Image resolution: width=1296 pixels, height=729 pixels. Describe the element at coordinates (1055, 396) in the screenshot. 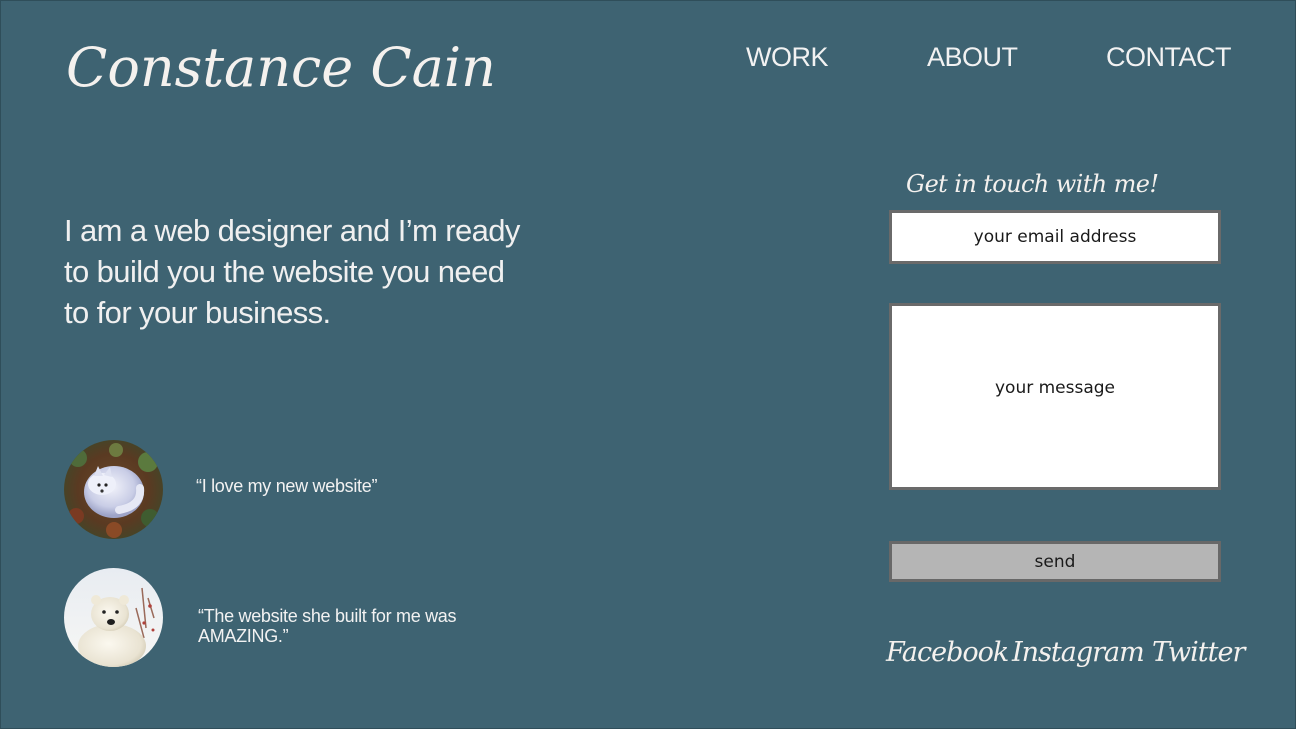

I see `message-field` at that location.